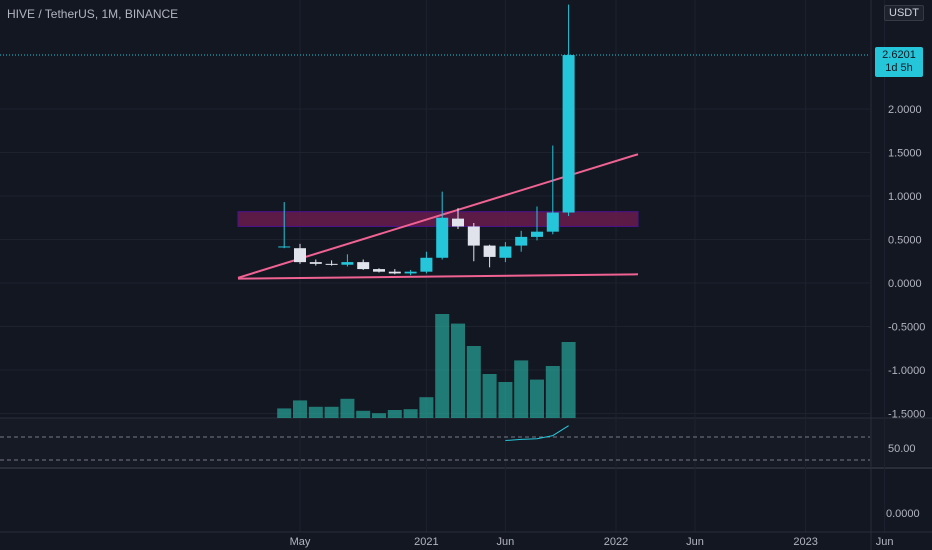 This screenshot has width=932, height=550. What do you see at coordinates (903, 514) in the screenshot?
I see `lower-pane-tick-label: 0.0000` at bounding box center [903, 514].